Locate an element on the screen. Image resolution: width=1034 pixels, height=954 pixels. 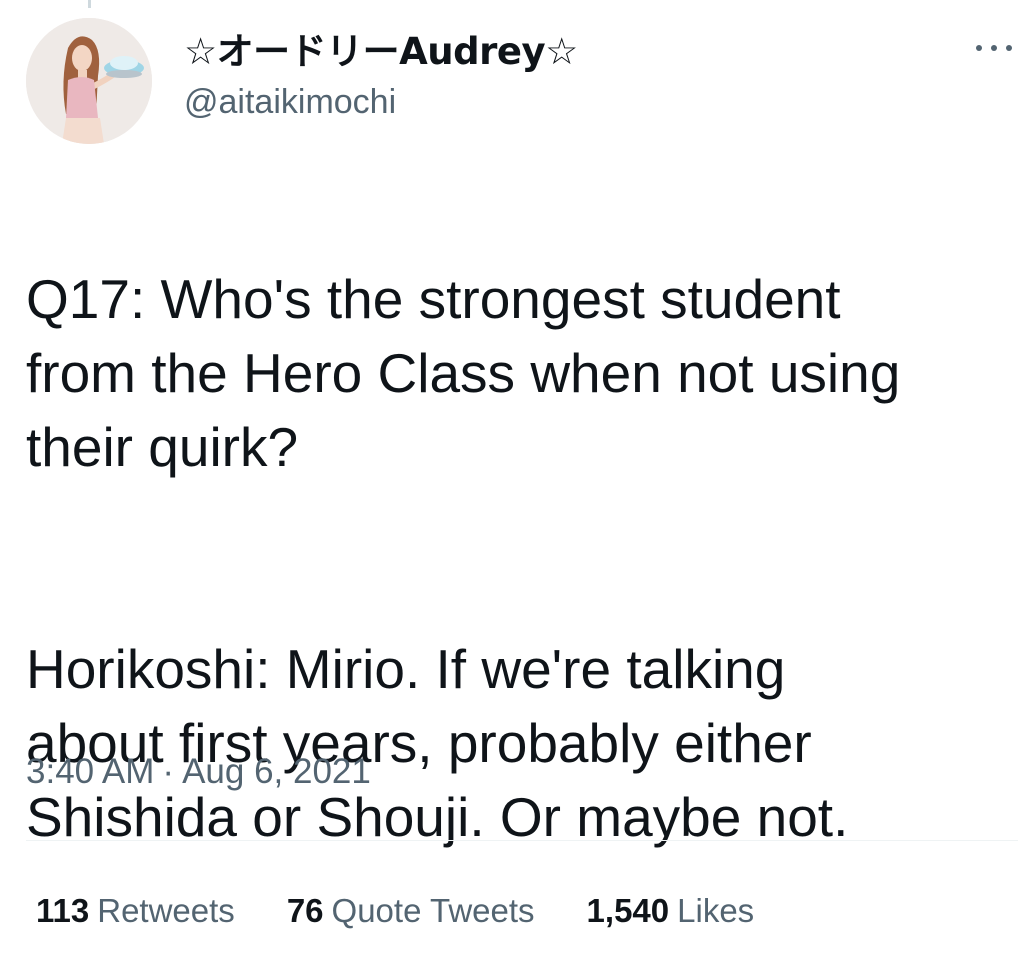
engagement-stats: 113 Retweets 76 Quote Tweets 1,540 Likes is located at coordinates (421, 911).